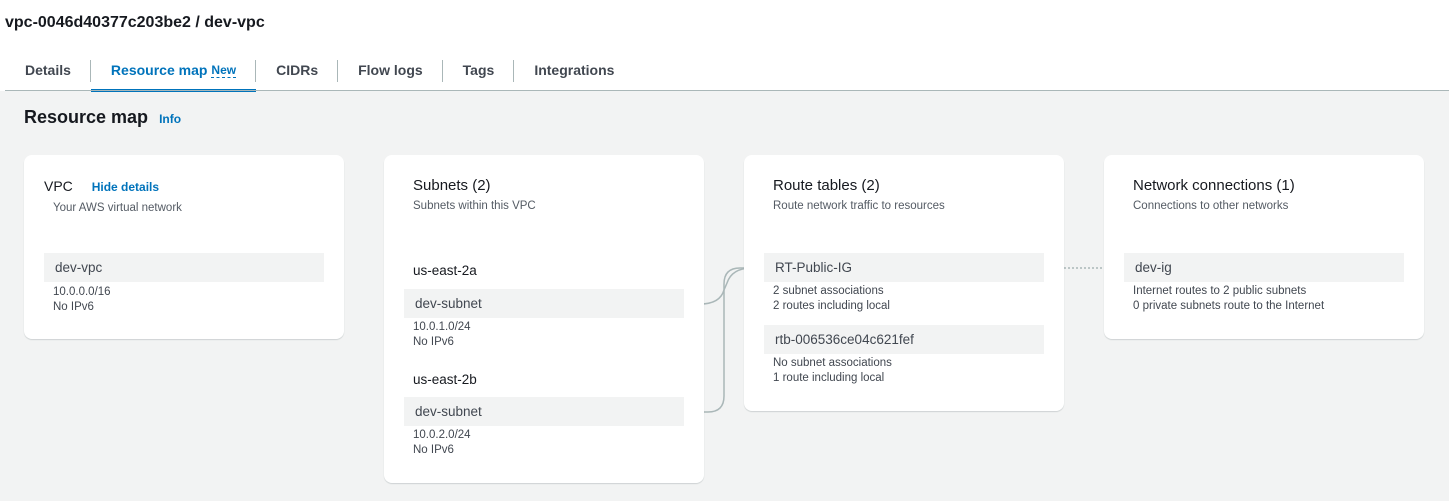  Describe the element at coordinates (1211, 206) in the screenshot. I see `network-connections-card-subtitle: Connections to other networks` at that location.